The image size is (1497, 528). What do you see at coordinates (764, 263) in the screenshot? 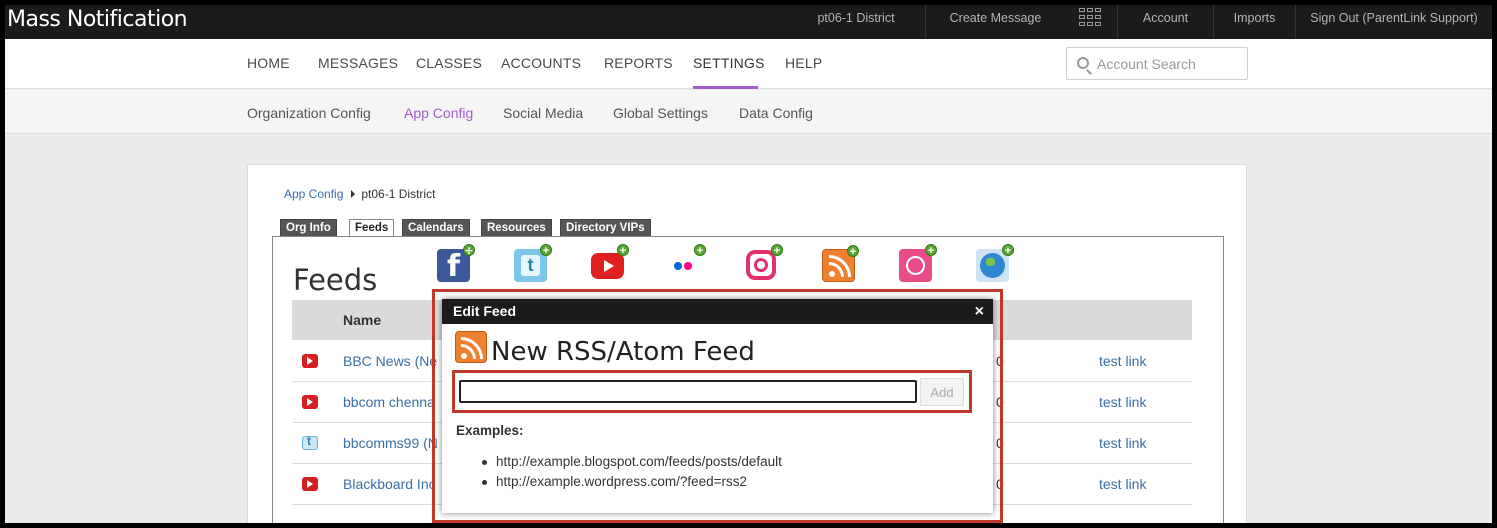
I see `instagram-icon: +` at bounding box center [764, 263].